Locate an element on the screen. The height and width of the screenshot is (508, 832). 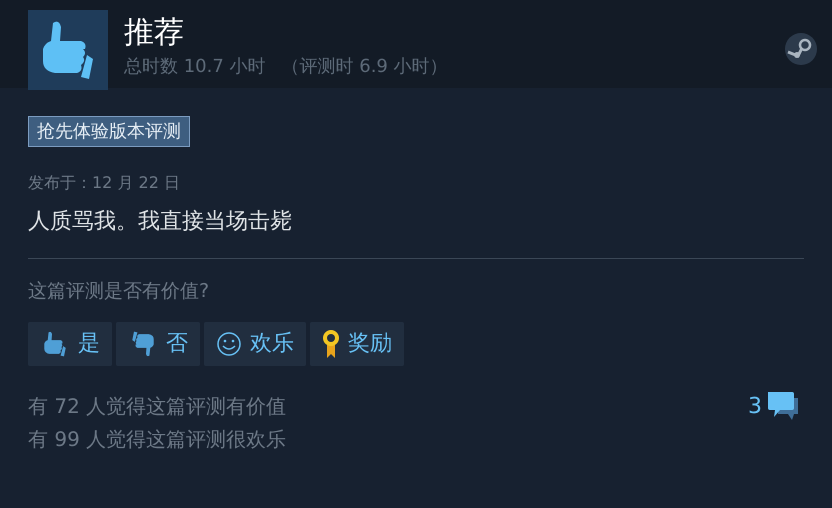
funny-button: 欢乐 is located at coordinates (255, 344).